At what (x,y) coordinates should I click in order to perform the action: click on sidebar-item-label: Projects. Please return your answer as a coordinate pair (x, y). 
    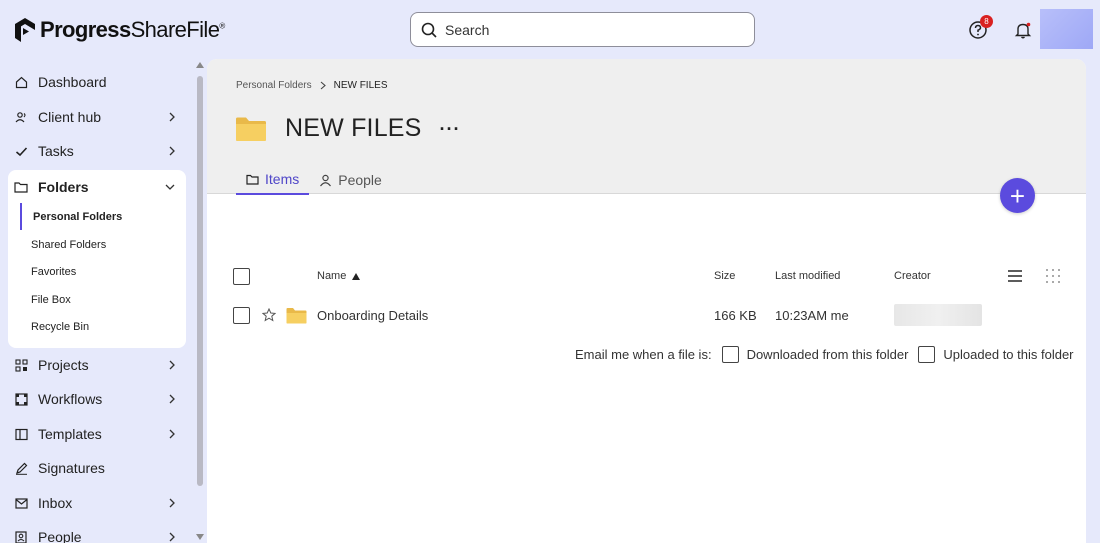
    Looking at the image, I should click on (63, 365).